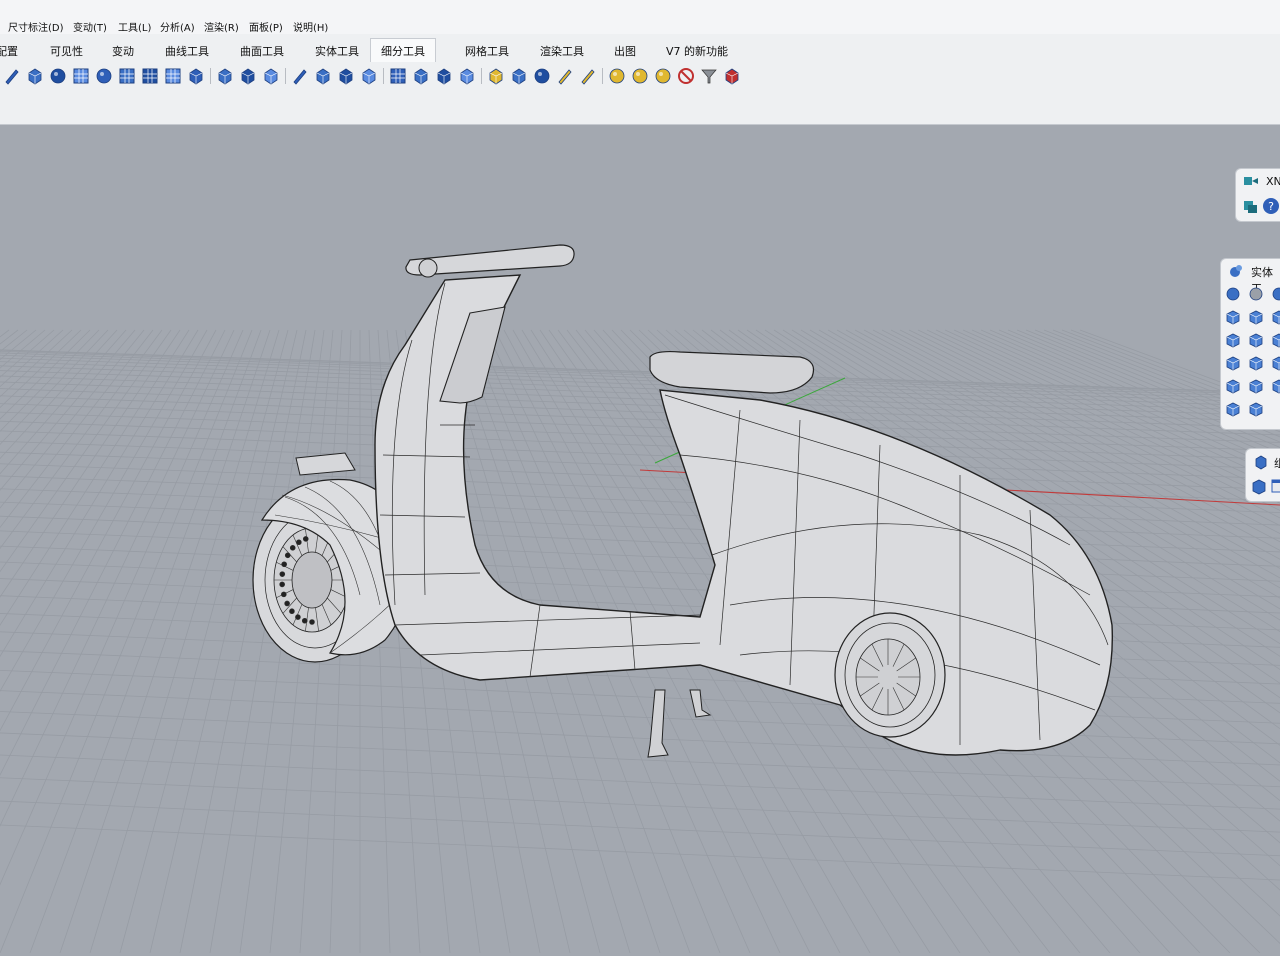  I want to click on panel-solid-icon, so click(1236, 271).